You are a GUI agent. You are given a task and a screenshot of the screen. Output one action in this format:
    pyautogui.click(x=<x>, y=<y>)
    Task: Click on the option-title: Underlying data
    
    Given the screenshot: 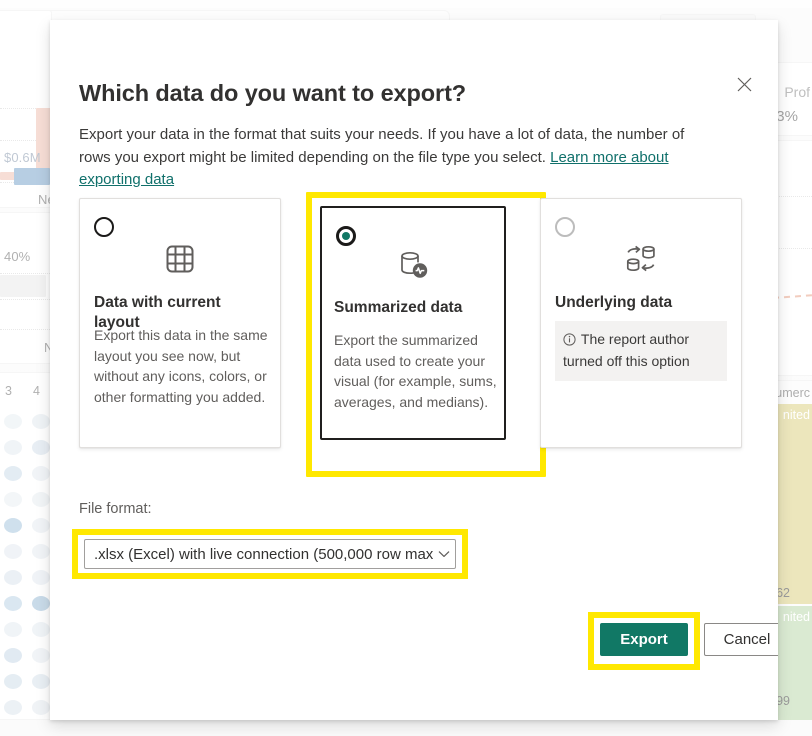 What is the action you would take?
    pyautogui.click(x=614, y=302)
    